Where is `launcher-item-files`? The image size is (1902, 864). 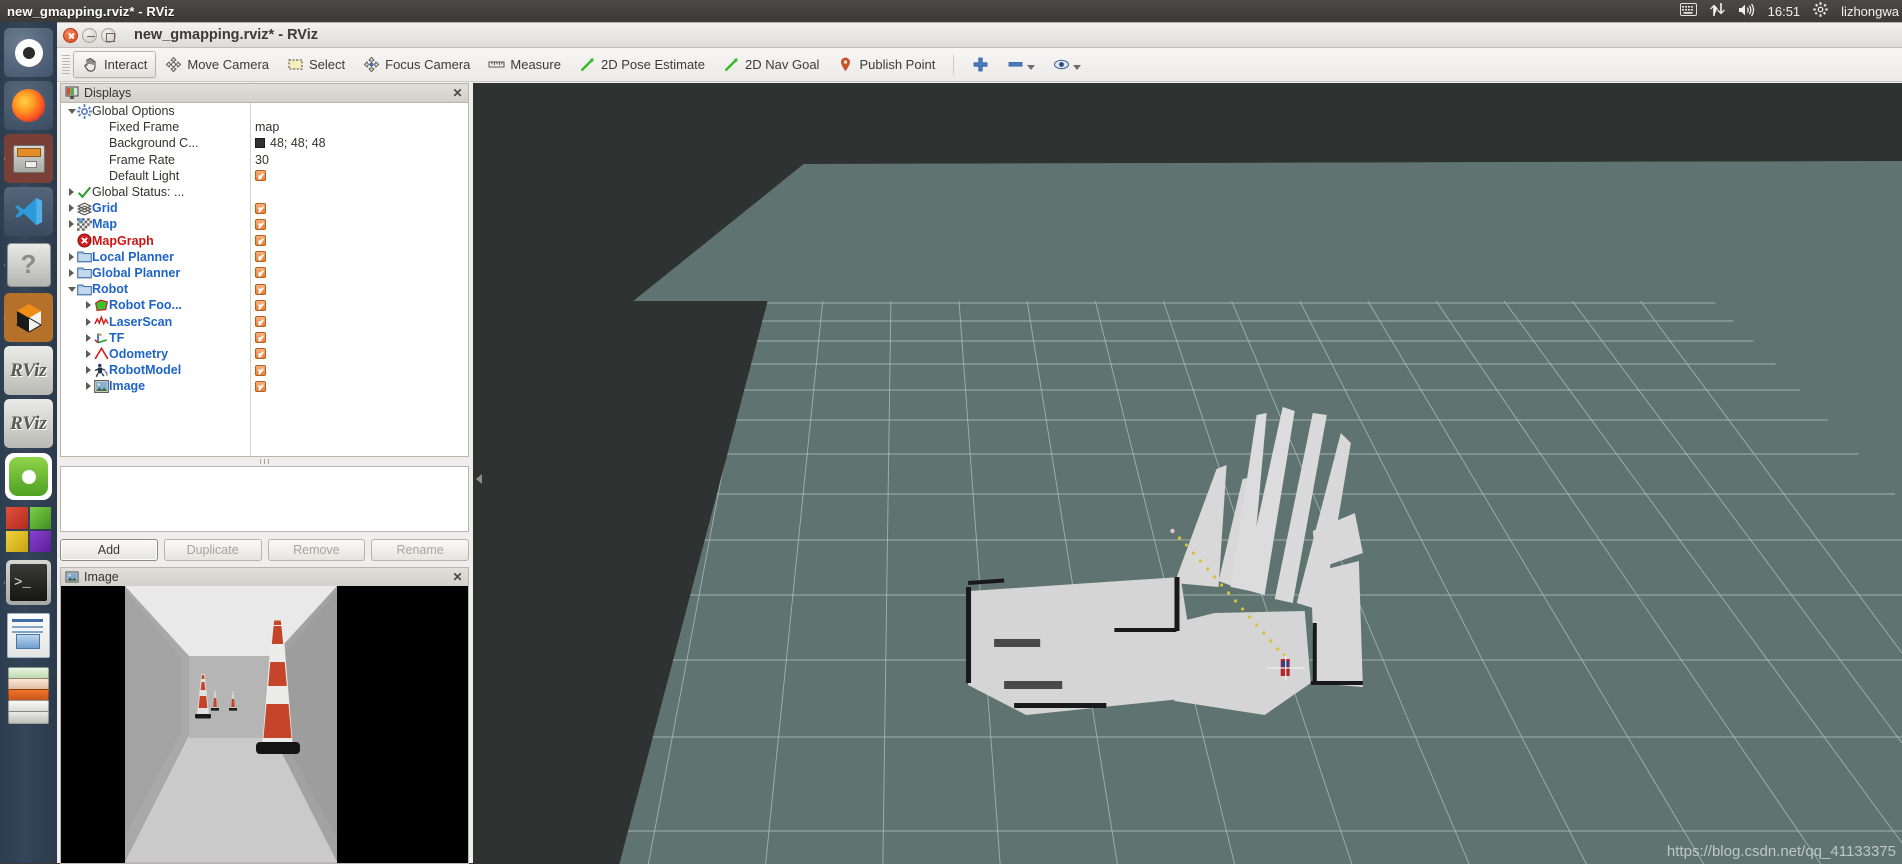 launcher-item-files is located at coordinates (28, 158).